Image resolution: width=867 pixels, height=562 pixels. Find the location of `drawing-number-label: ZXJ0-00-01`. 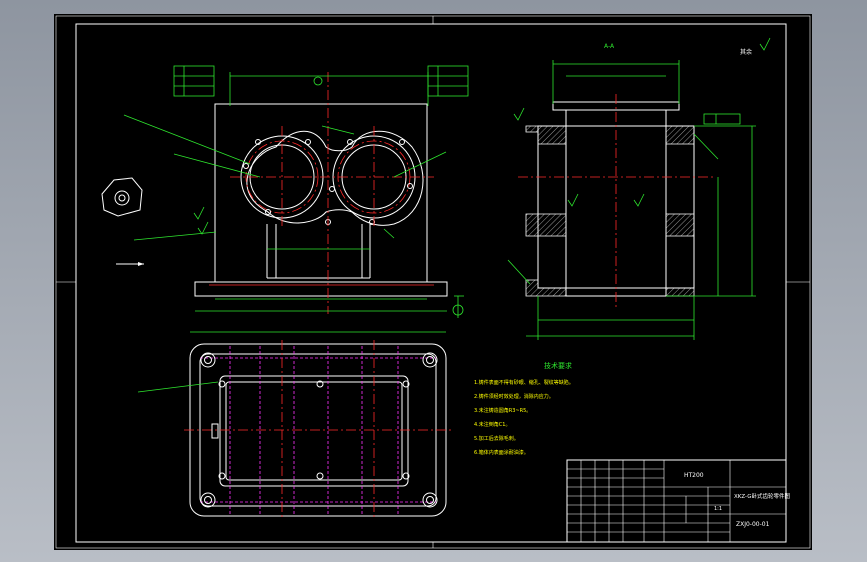

drawing-number-label: ZXJ0-00-01 is located at coordinates (753, 524).